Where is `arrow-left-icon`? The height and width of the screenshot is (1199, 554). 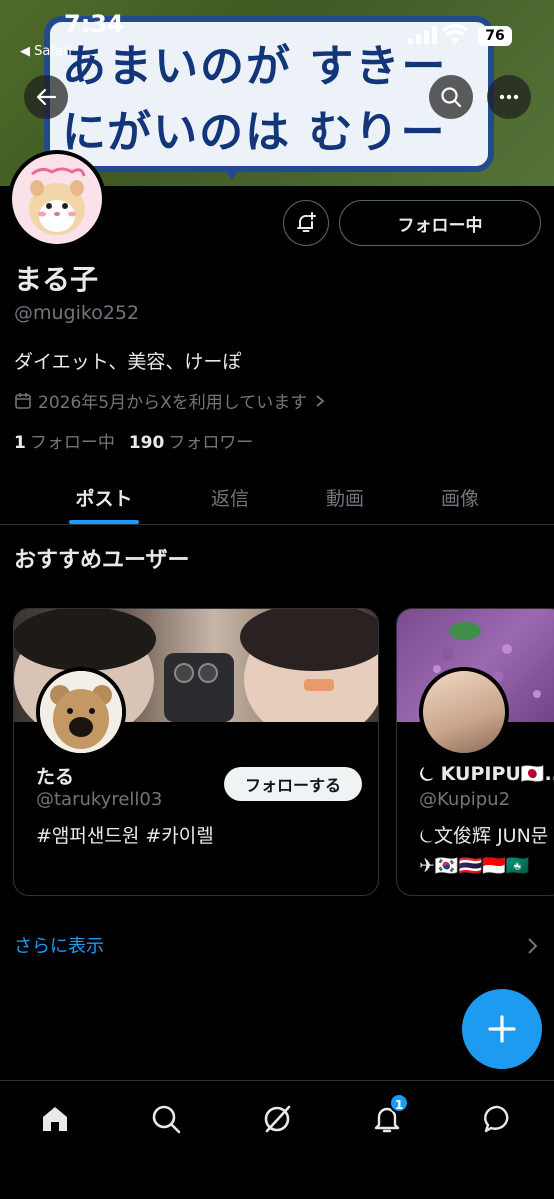 arrow-left-icon is located at coordinates (46, 97).